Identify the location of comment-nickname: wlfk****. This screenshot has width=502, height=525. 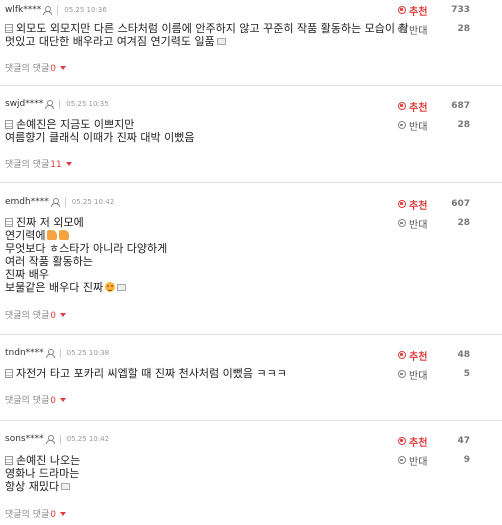
(23, 10).